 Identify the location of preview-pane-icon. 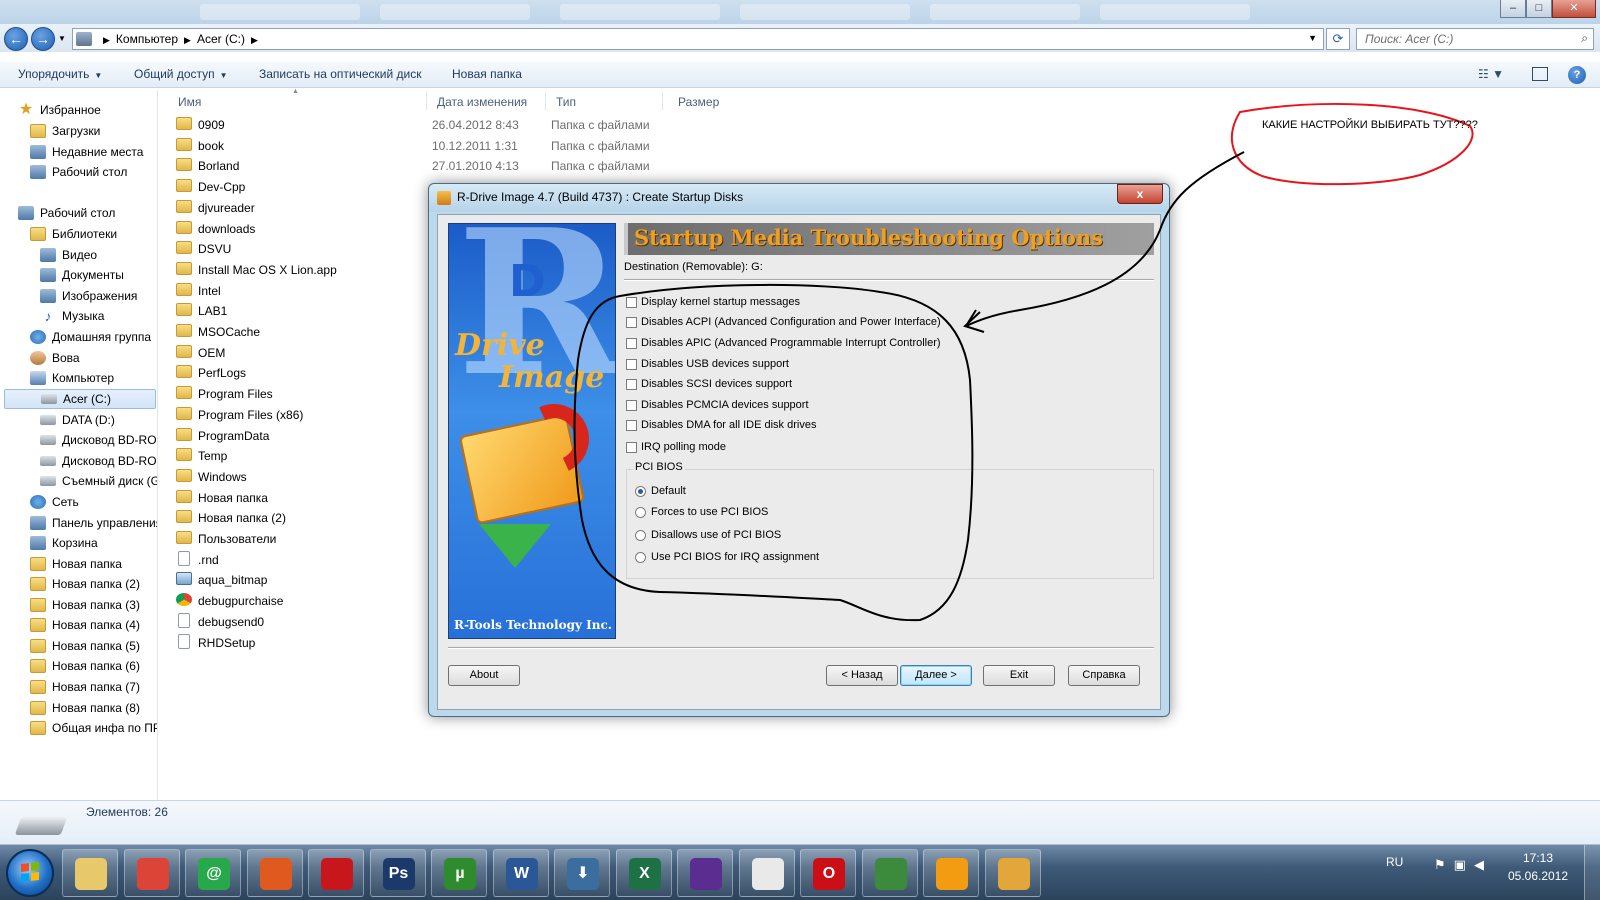
(1540, 74).